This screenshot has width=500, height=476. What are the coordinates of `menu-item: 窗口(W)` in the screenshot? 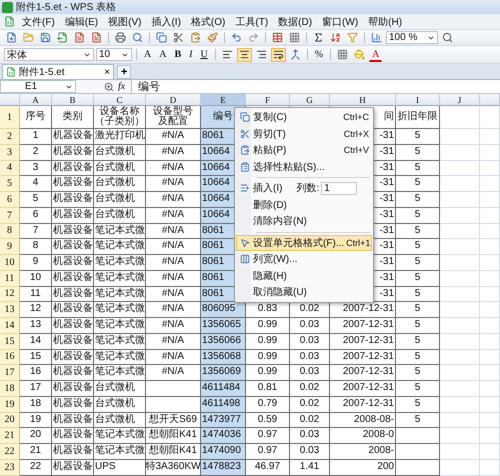 It's located at (340, 21).